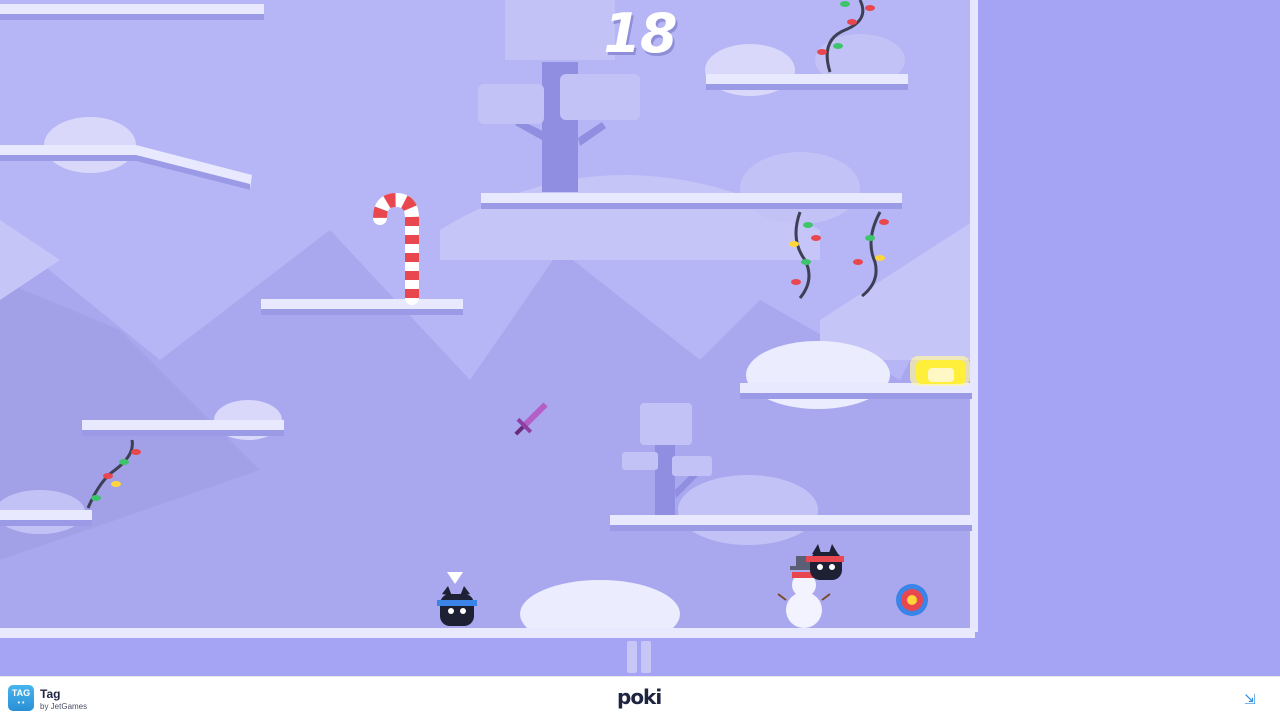 Image resolution: width=1280 pixels, height=720 pixels. What do you see at coordinates (632, 657) in the screenshot?
I see `pause-icon` at bounding box center [632, 657].